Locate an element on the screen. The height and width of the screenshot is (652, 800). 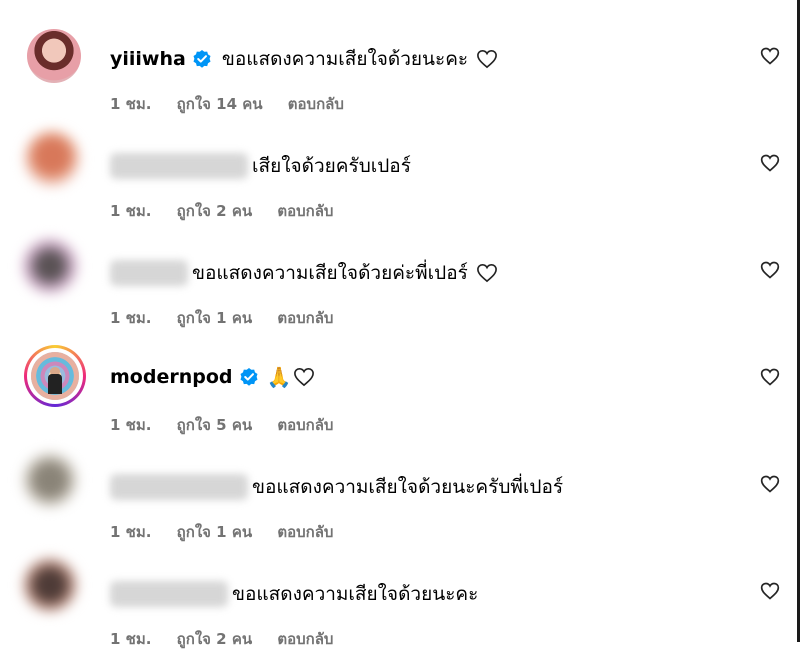
comment-line: เสียใจด้วยครับเปอร์ is located at coordinates (260, 166).